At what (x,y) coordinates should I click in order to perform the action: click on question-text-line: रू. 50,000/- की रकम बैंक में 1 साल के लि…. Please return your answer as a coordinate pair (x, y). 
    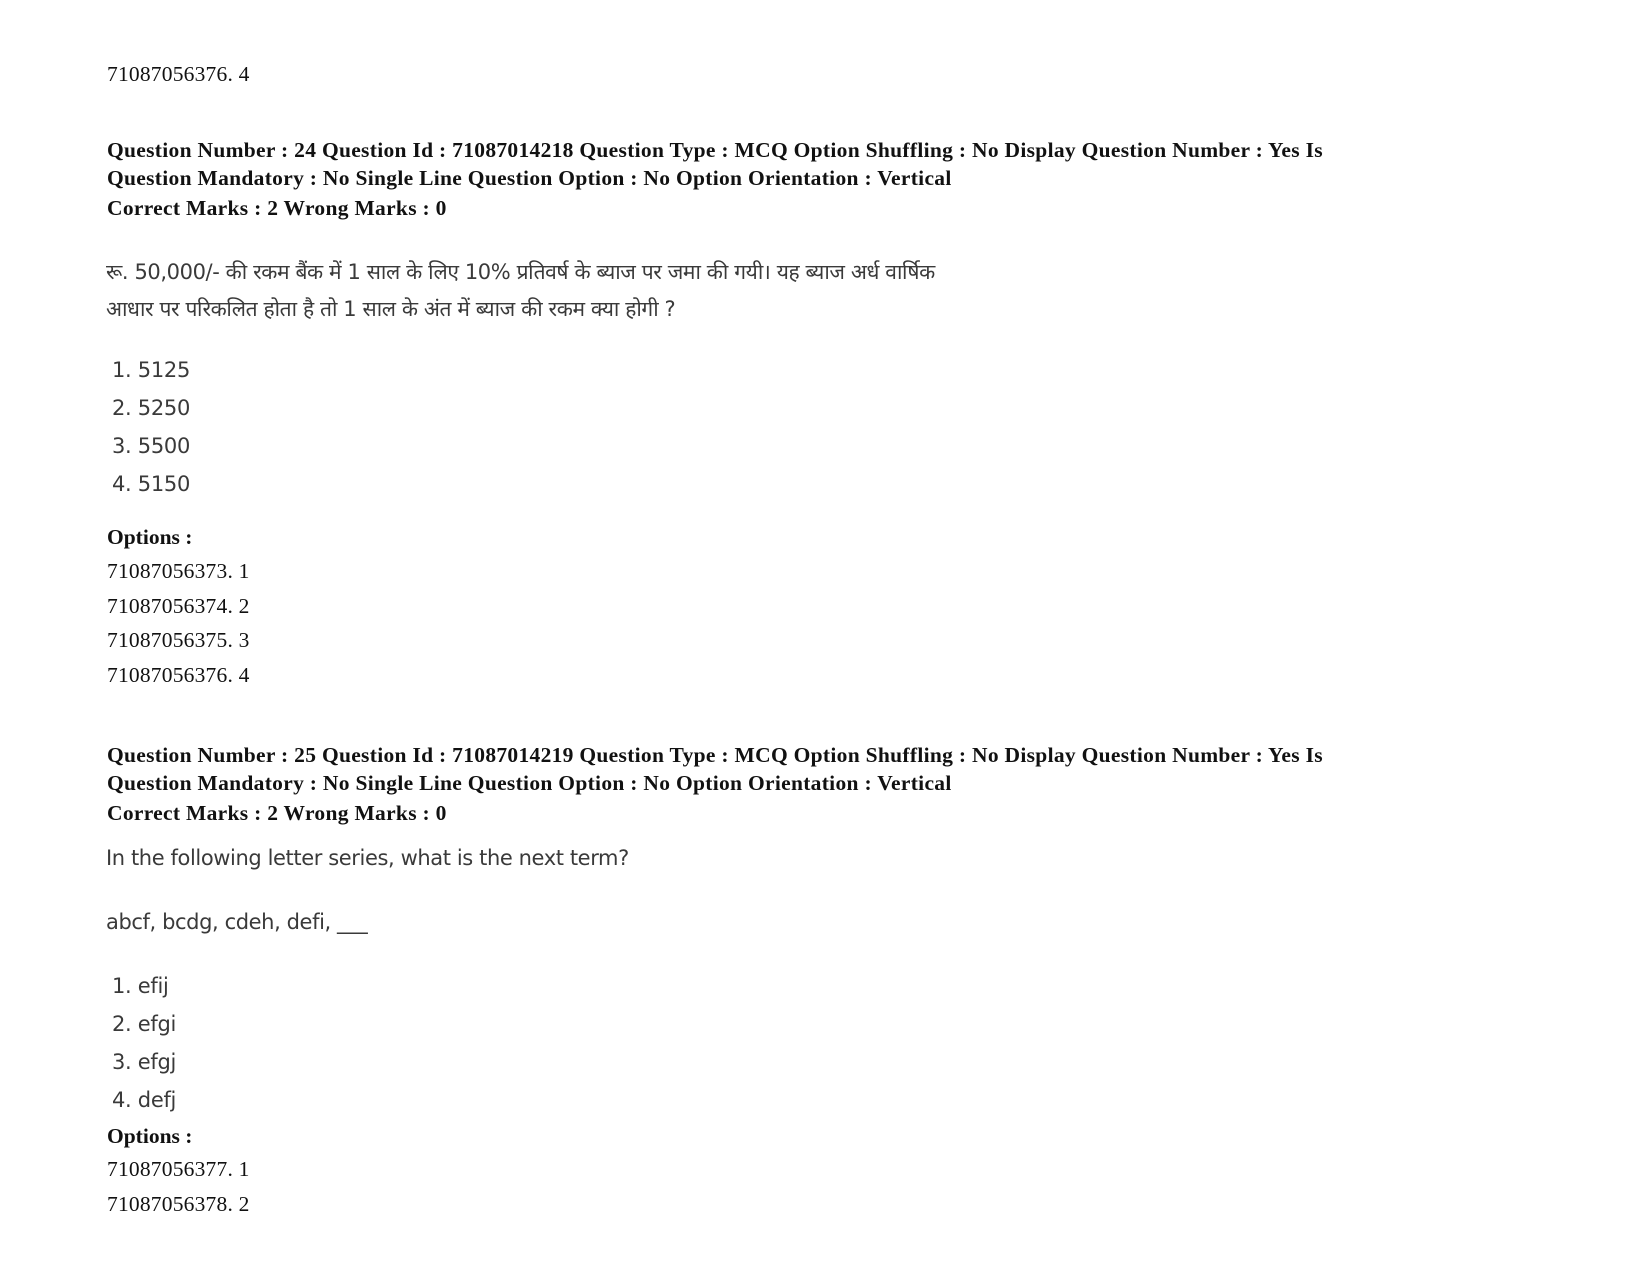
    Looking at the image, I should click on (520, 272).